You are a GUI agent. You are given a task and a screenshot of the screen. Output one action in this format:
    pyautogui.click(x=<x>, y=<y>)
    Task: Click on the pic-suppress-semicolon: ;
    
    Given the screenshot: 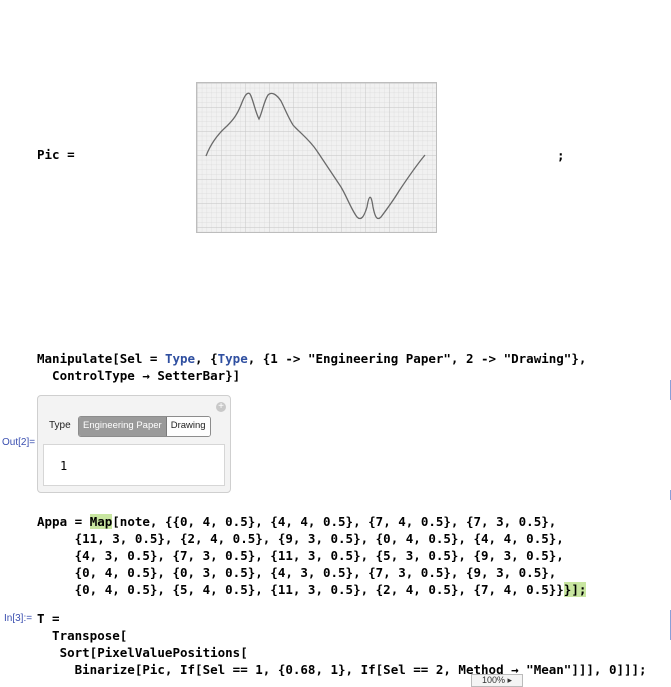 What is the action you would take?
    pyautogui.click(x=561, y=155)
    